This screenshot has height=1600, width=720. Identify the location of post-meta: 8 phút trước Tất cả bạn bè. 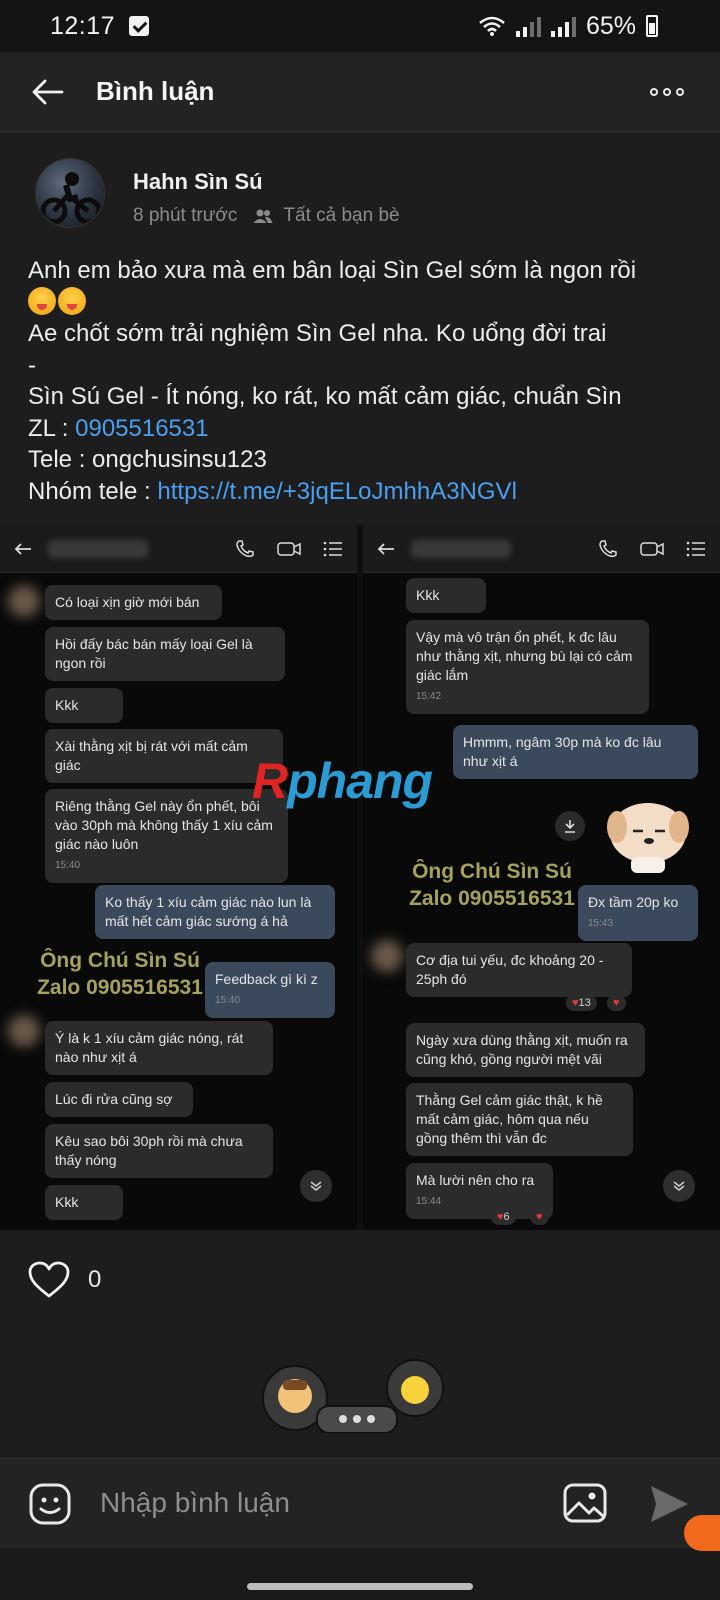
(266, 216).